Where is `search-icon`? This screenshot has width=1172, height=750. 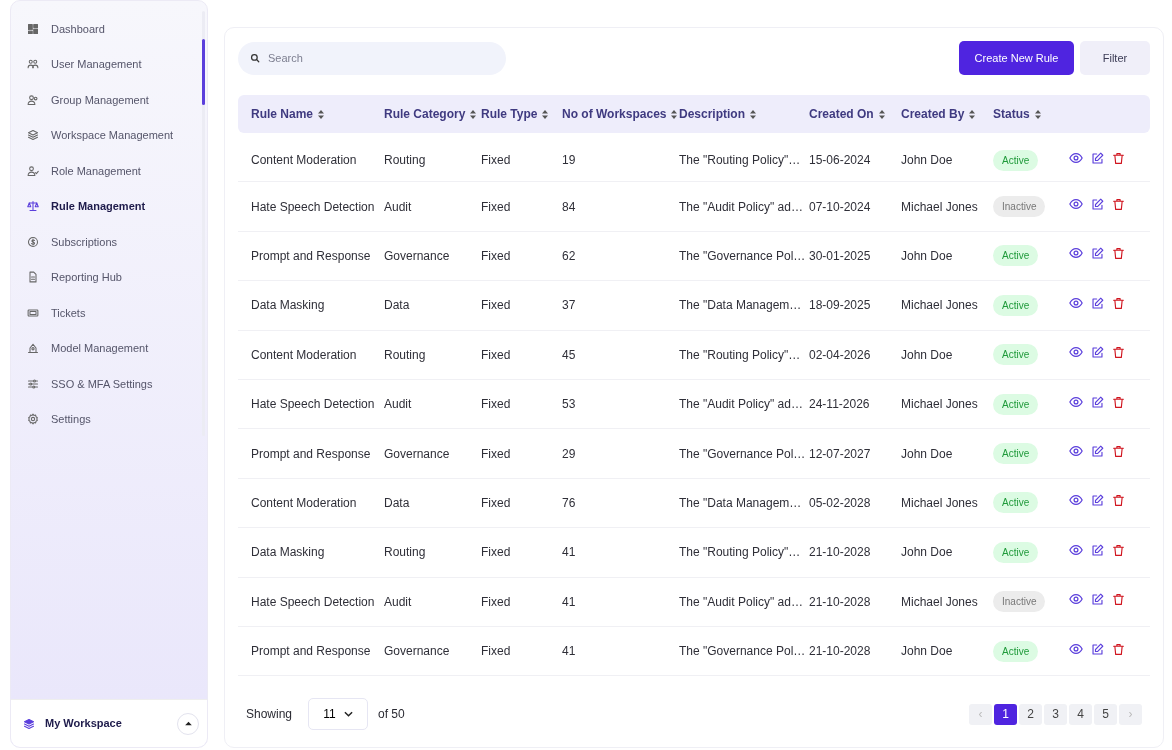
search-icon is located at coordinates (255, 58).